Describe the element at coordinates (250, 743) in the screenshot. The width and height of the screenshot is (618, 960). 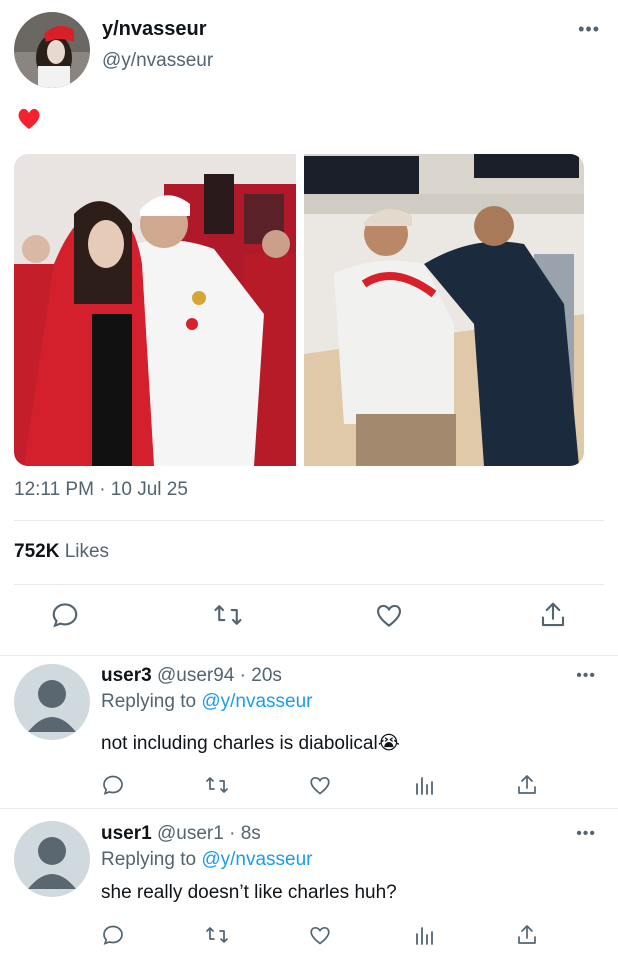
I see `reply-text: not including charles is diabolical😭` at that location.